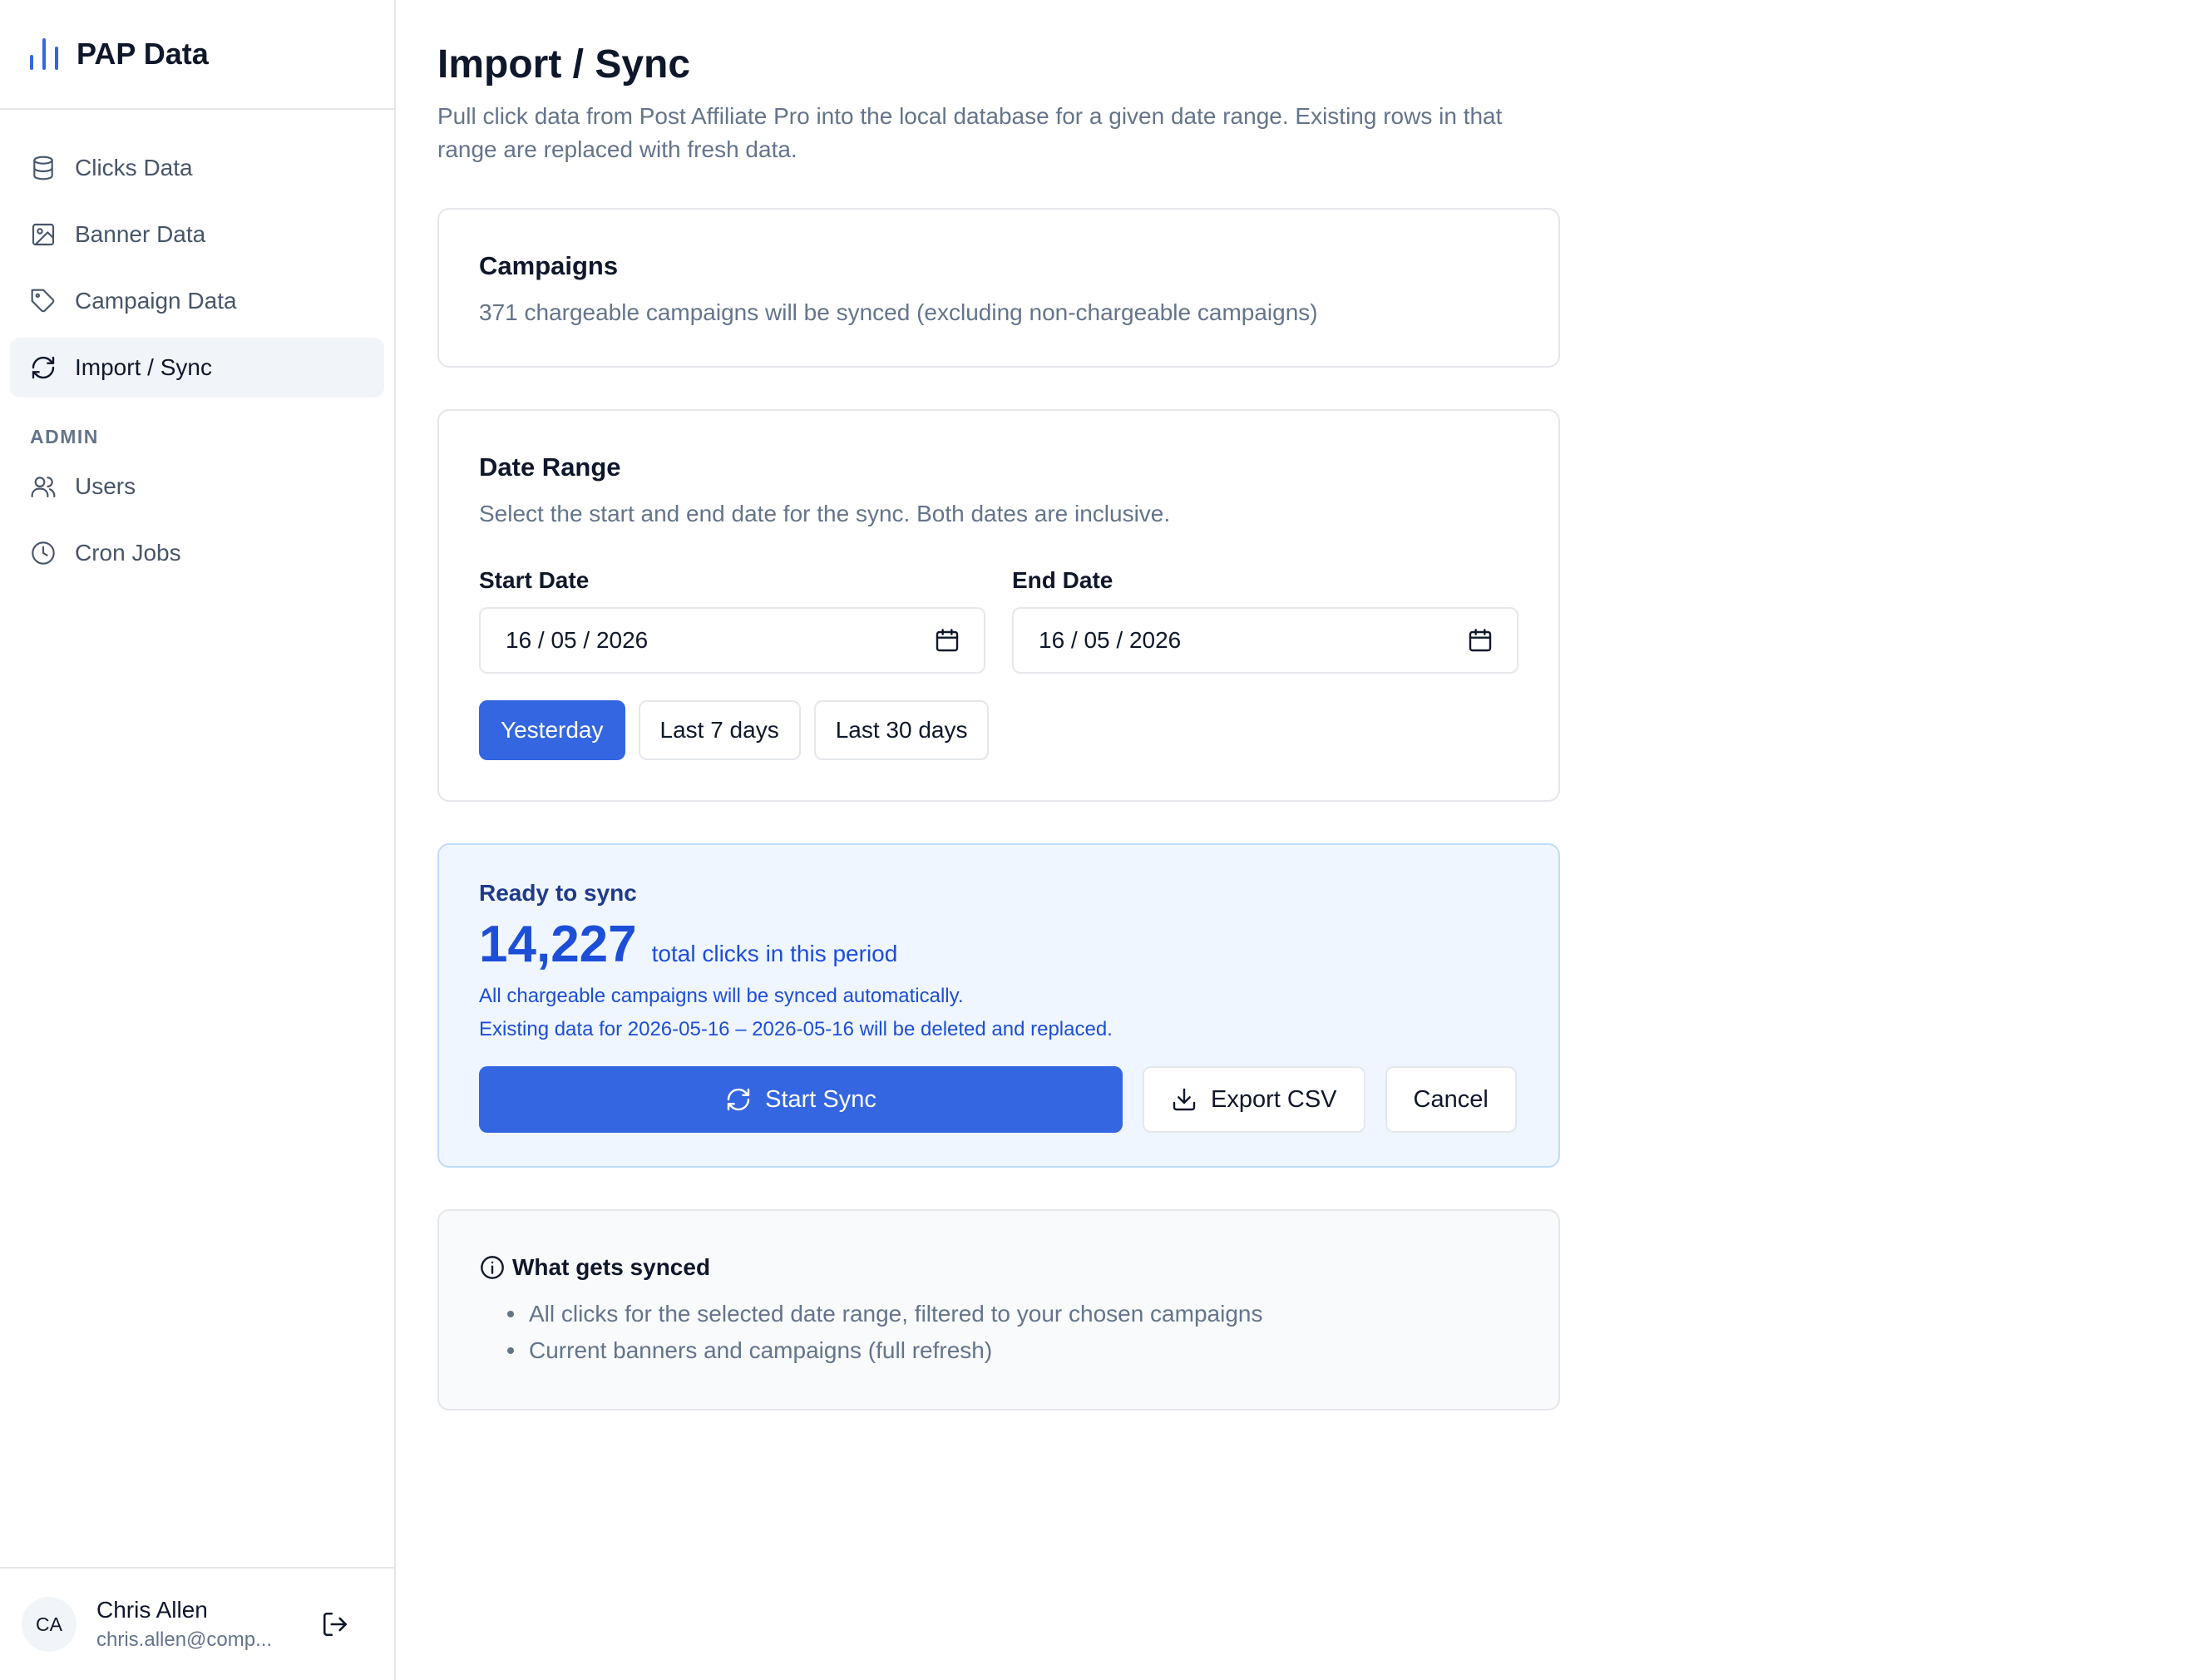 The width and height of the screenshot is (2212, 1680). I want to click on date-presets: Yesterday Last 7 days Last 30 days, so click(999, 730).